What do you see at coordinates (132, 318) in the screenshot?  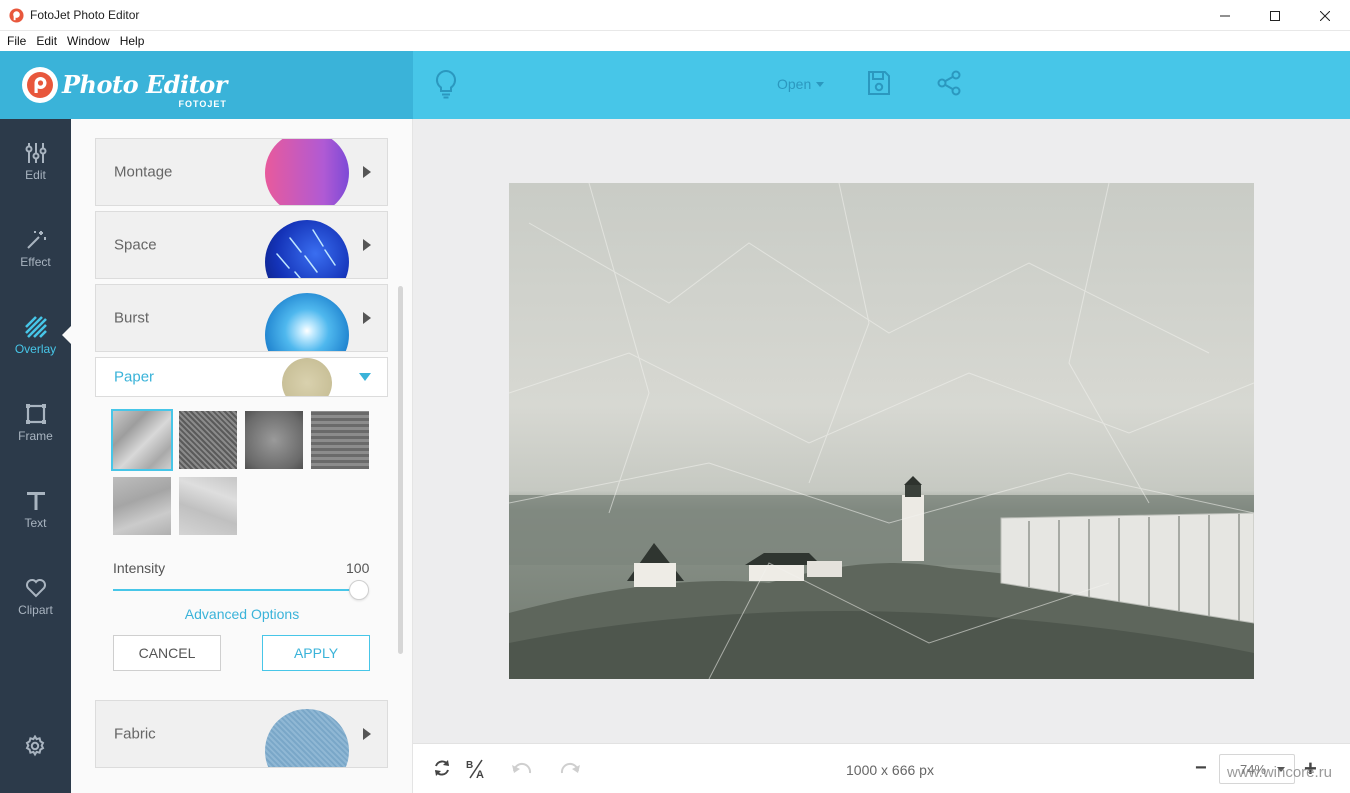 I see `category-label: Burst` at bounding box center [132, 318].